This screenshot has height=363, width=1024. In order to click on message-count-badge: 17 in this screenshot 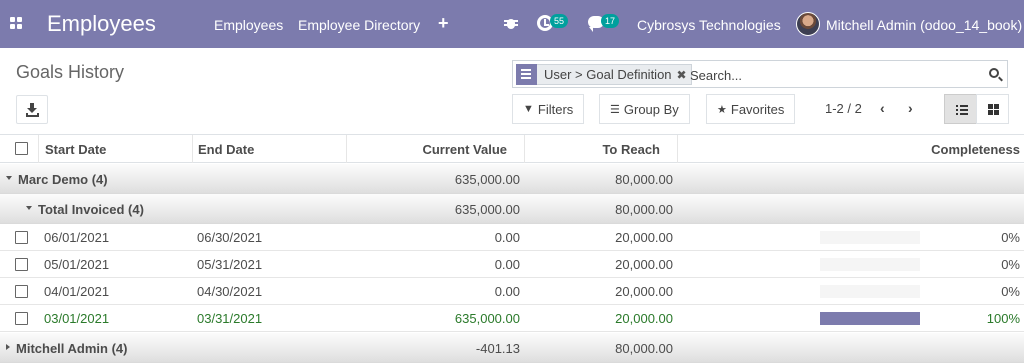, I will do `click(610, 21)`.